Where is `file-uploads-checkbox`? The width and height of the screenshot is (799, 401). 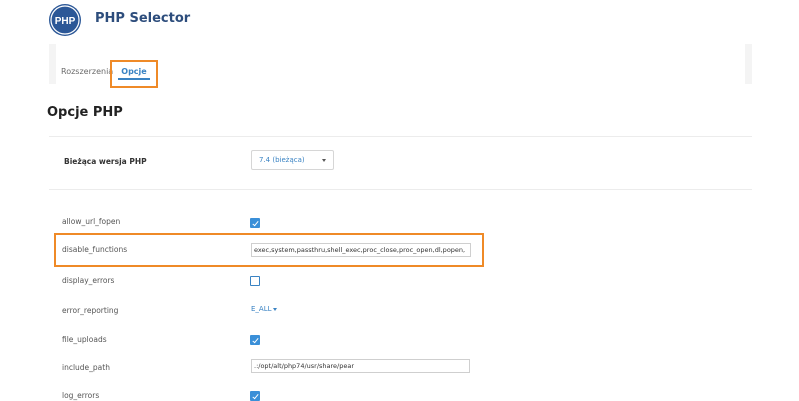
file-uploads-checkbox is located at coordinates (255, 340).